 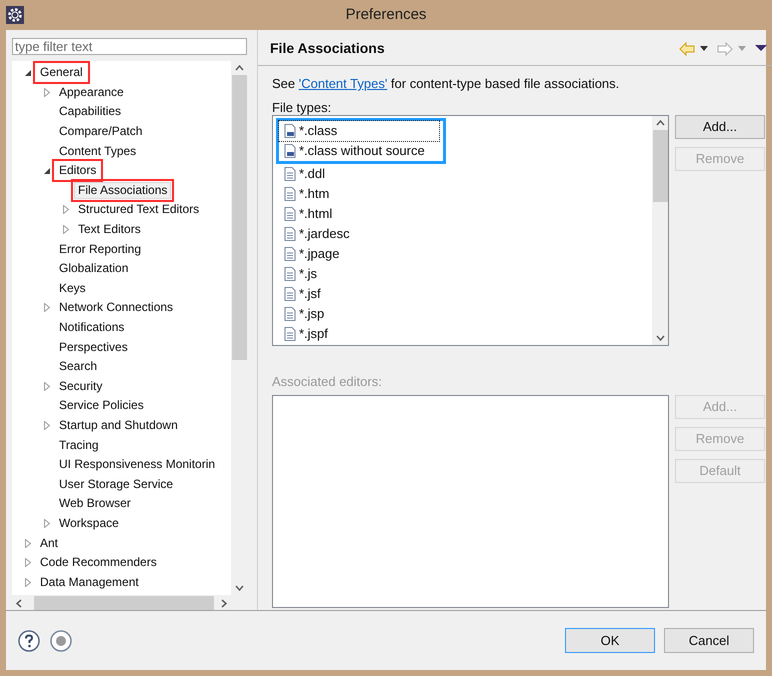 I want to click on forward-arrow-icon, so click(x=725, y=49).